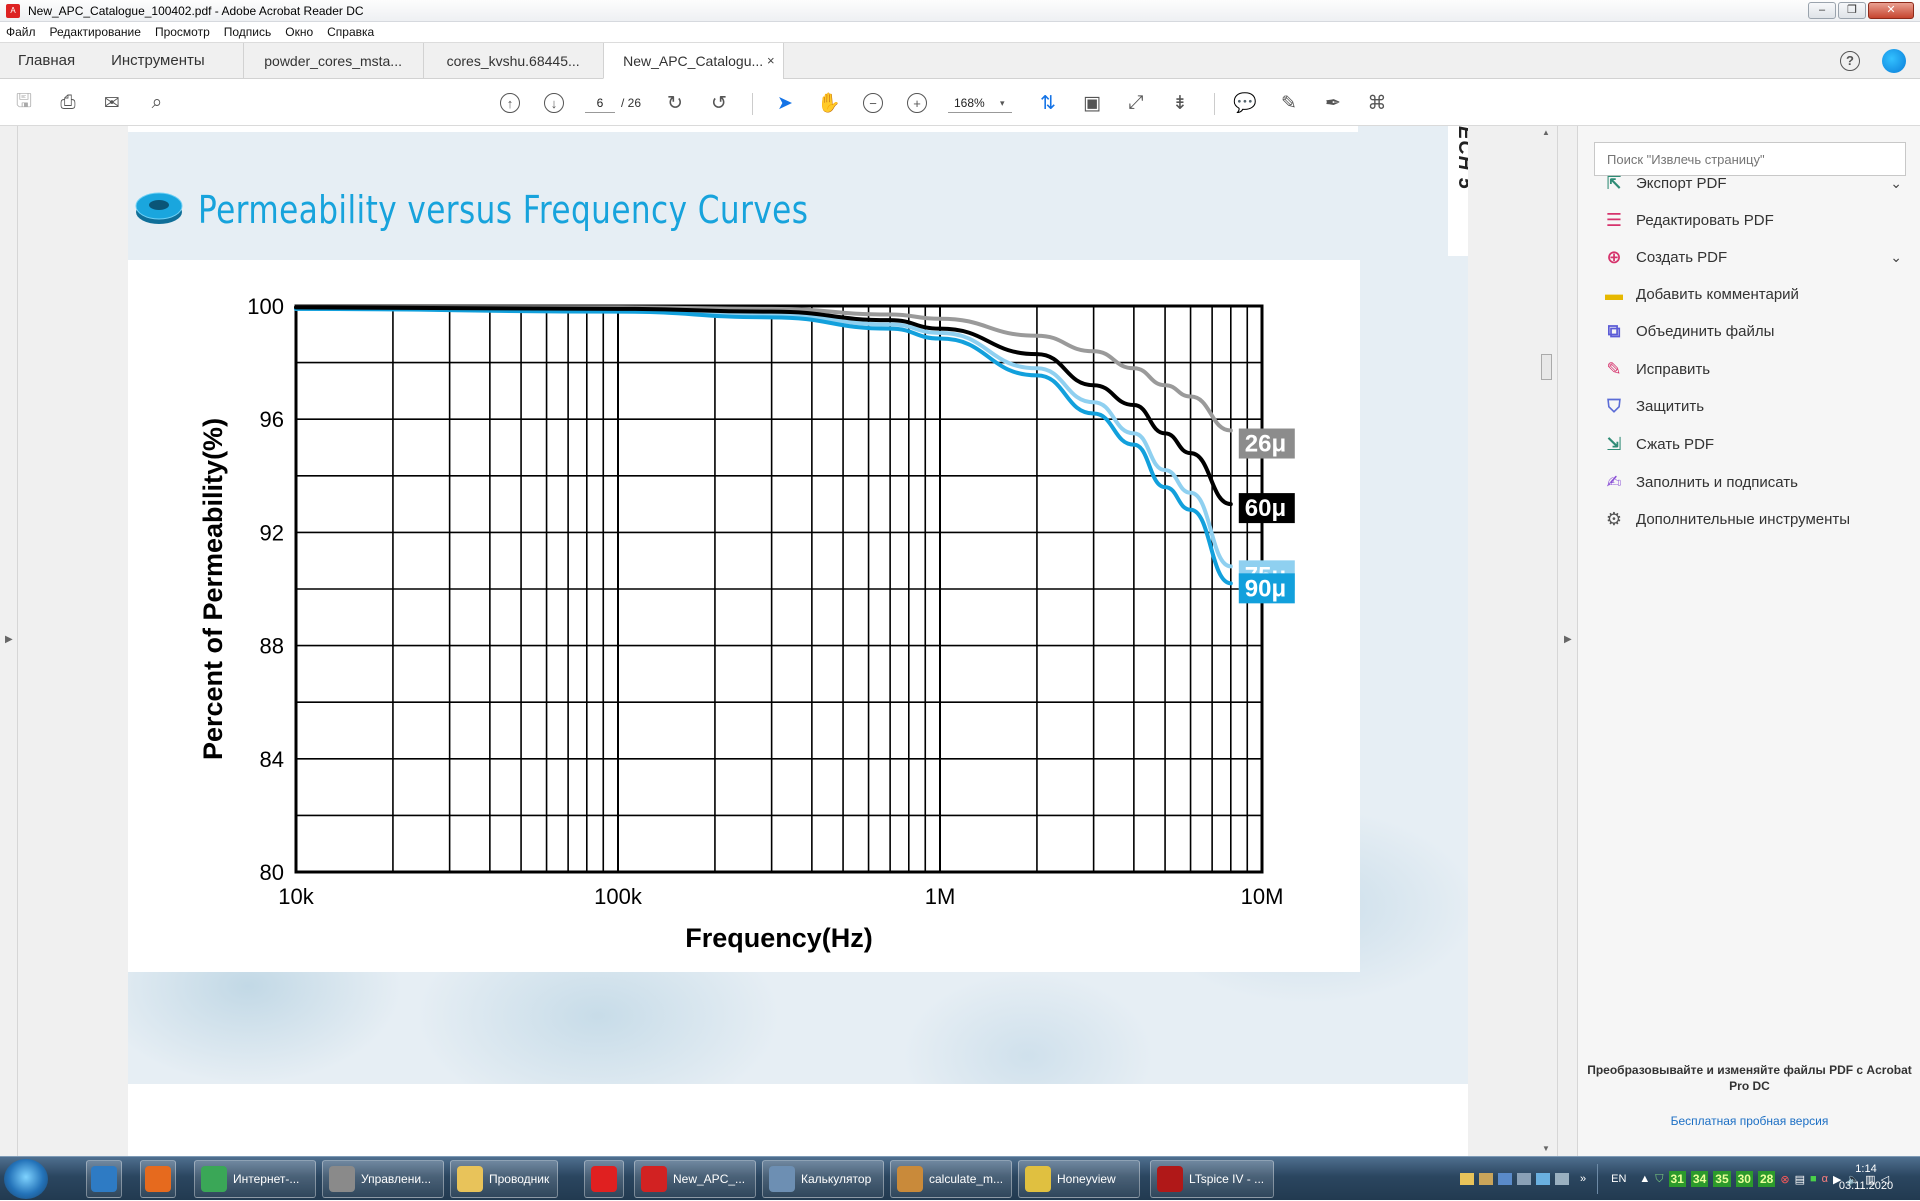 This screenshot has height=1201, width=1920. Describe the element at coordinates (783, 60) in the screenshot. I see `tab-divider` at that location.